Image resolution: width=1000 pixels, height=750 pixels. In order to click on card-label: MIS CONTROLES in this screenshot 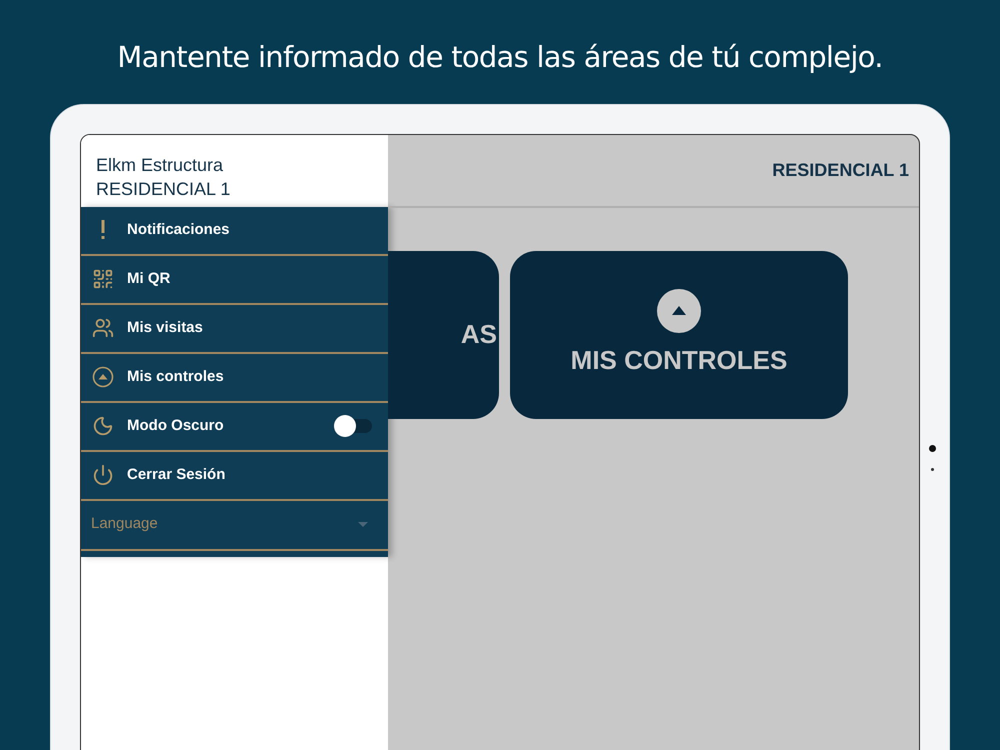, I will do `click(679, 360)`.